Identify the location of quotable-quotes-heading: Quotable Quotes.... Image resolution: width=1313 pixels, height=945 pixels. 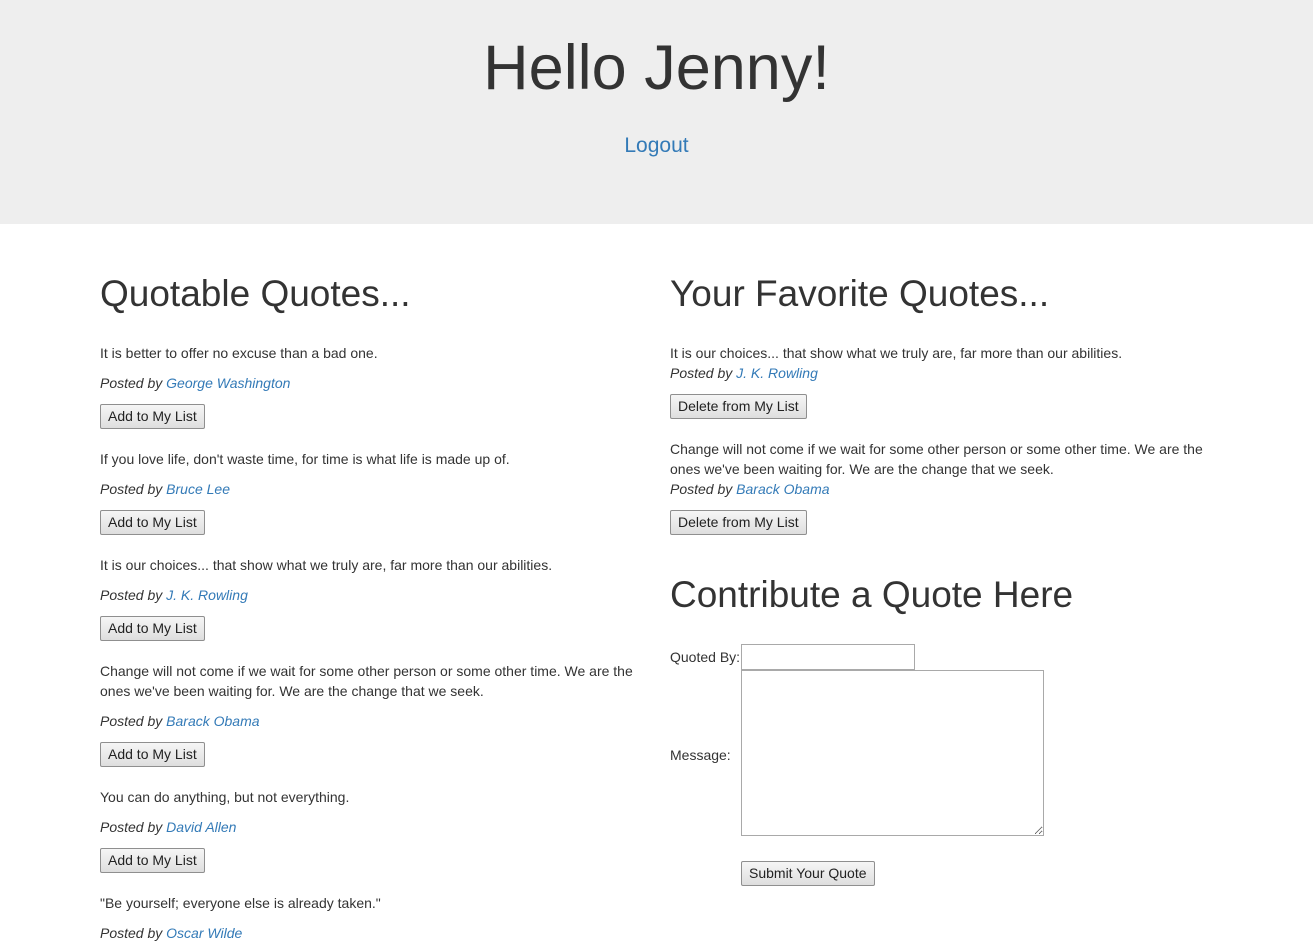
(255, 293).